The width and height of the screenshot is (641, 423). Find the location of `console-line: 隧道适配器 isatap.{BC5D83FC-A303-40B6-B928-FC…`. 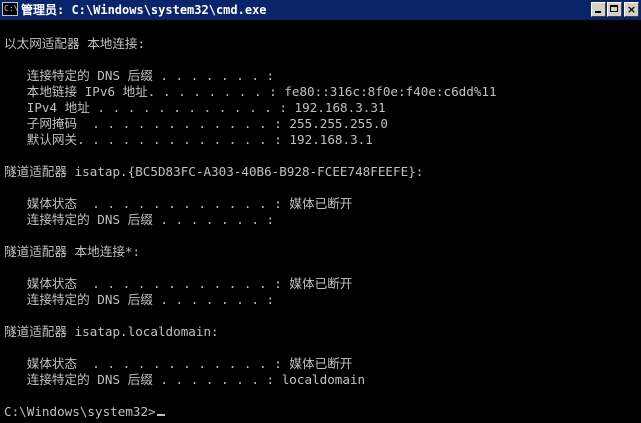

console-line: 隧道适配器 isatap.{BC5D83FC-A303-40B6-B928-FC… is located at coordinates (214, 171).